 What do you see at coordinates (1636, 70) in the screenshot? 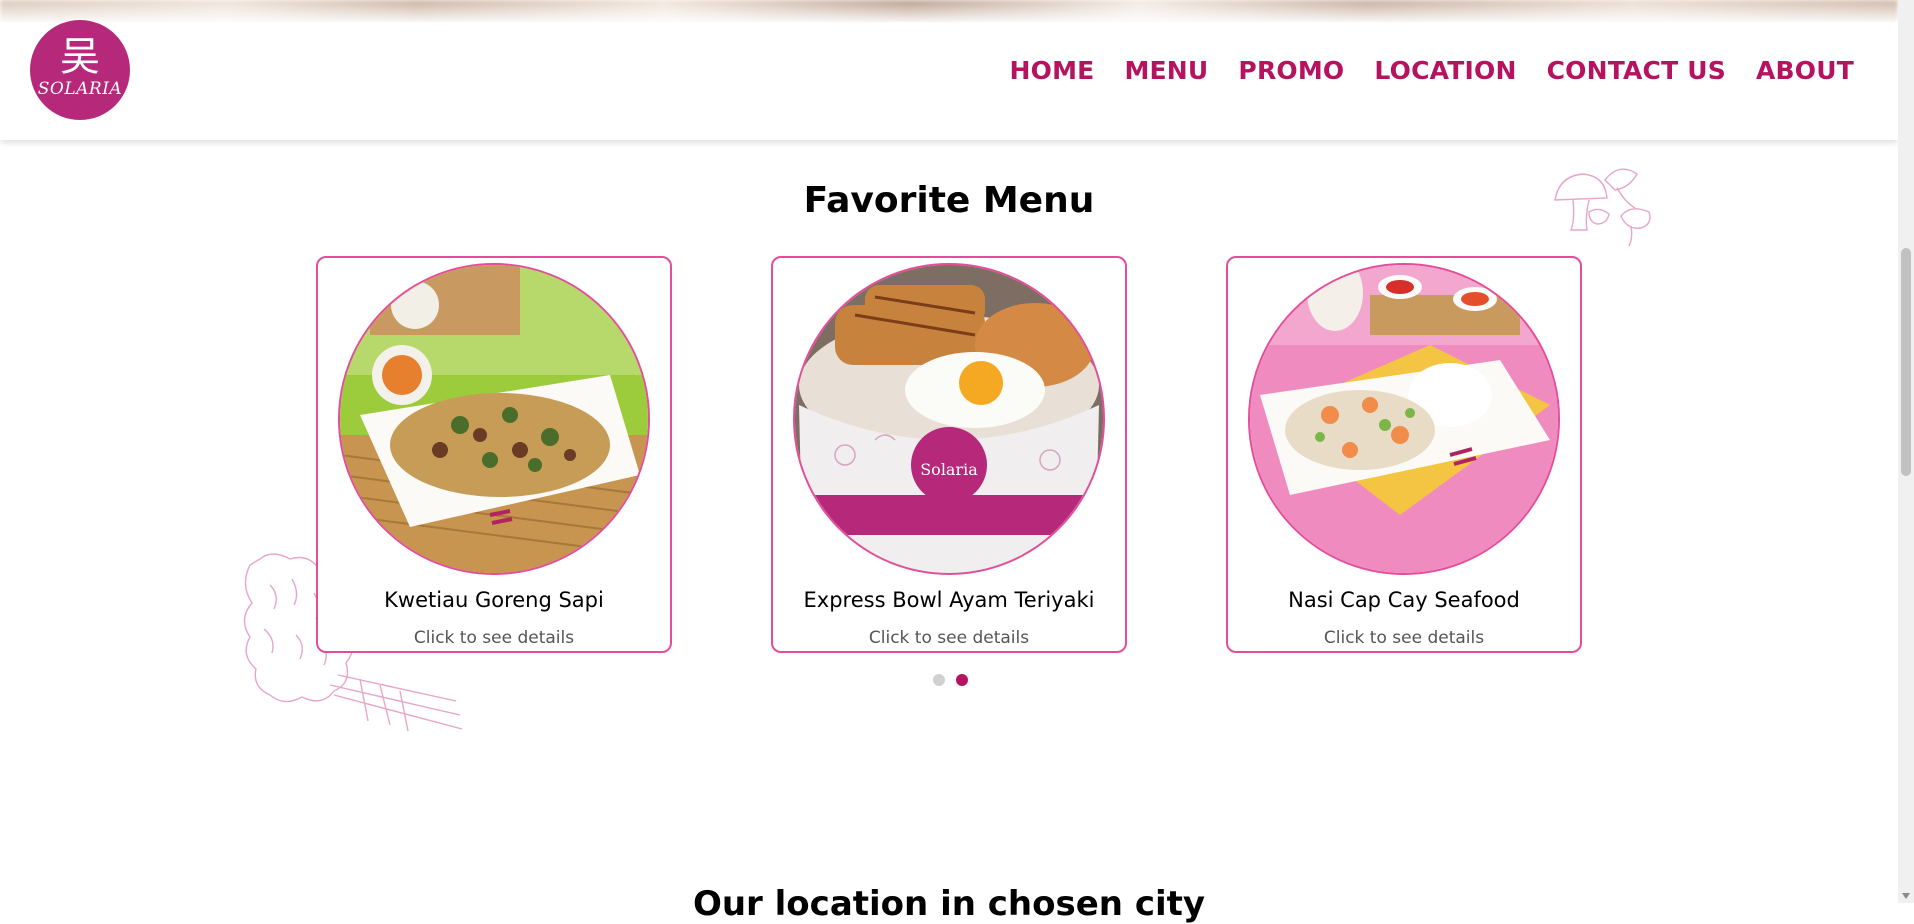
I see `nav-contact-us: CONTACT US` at bounding box center [1636, 70].